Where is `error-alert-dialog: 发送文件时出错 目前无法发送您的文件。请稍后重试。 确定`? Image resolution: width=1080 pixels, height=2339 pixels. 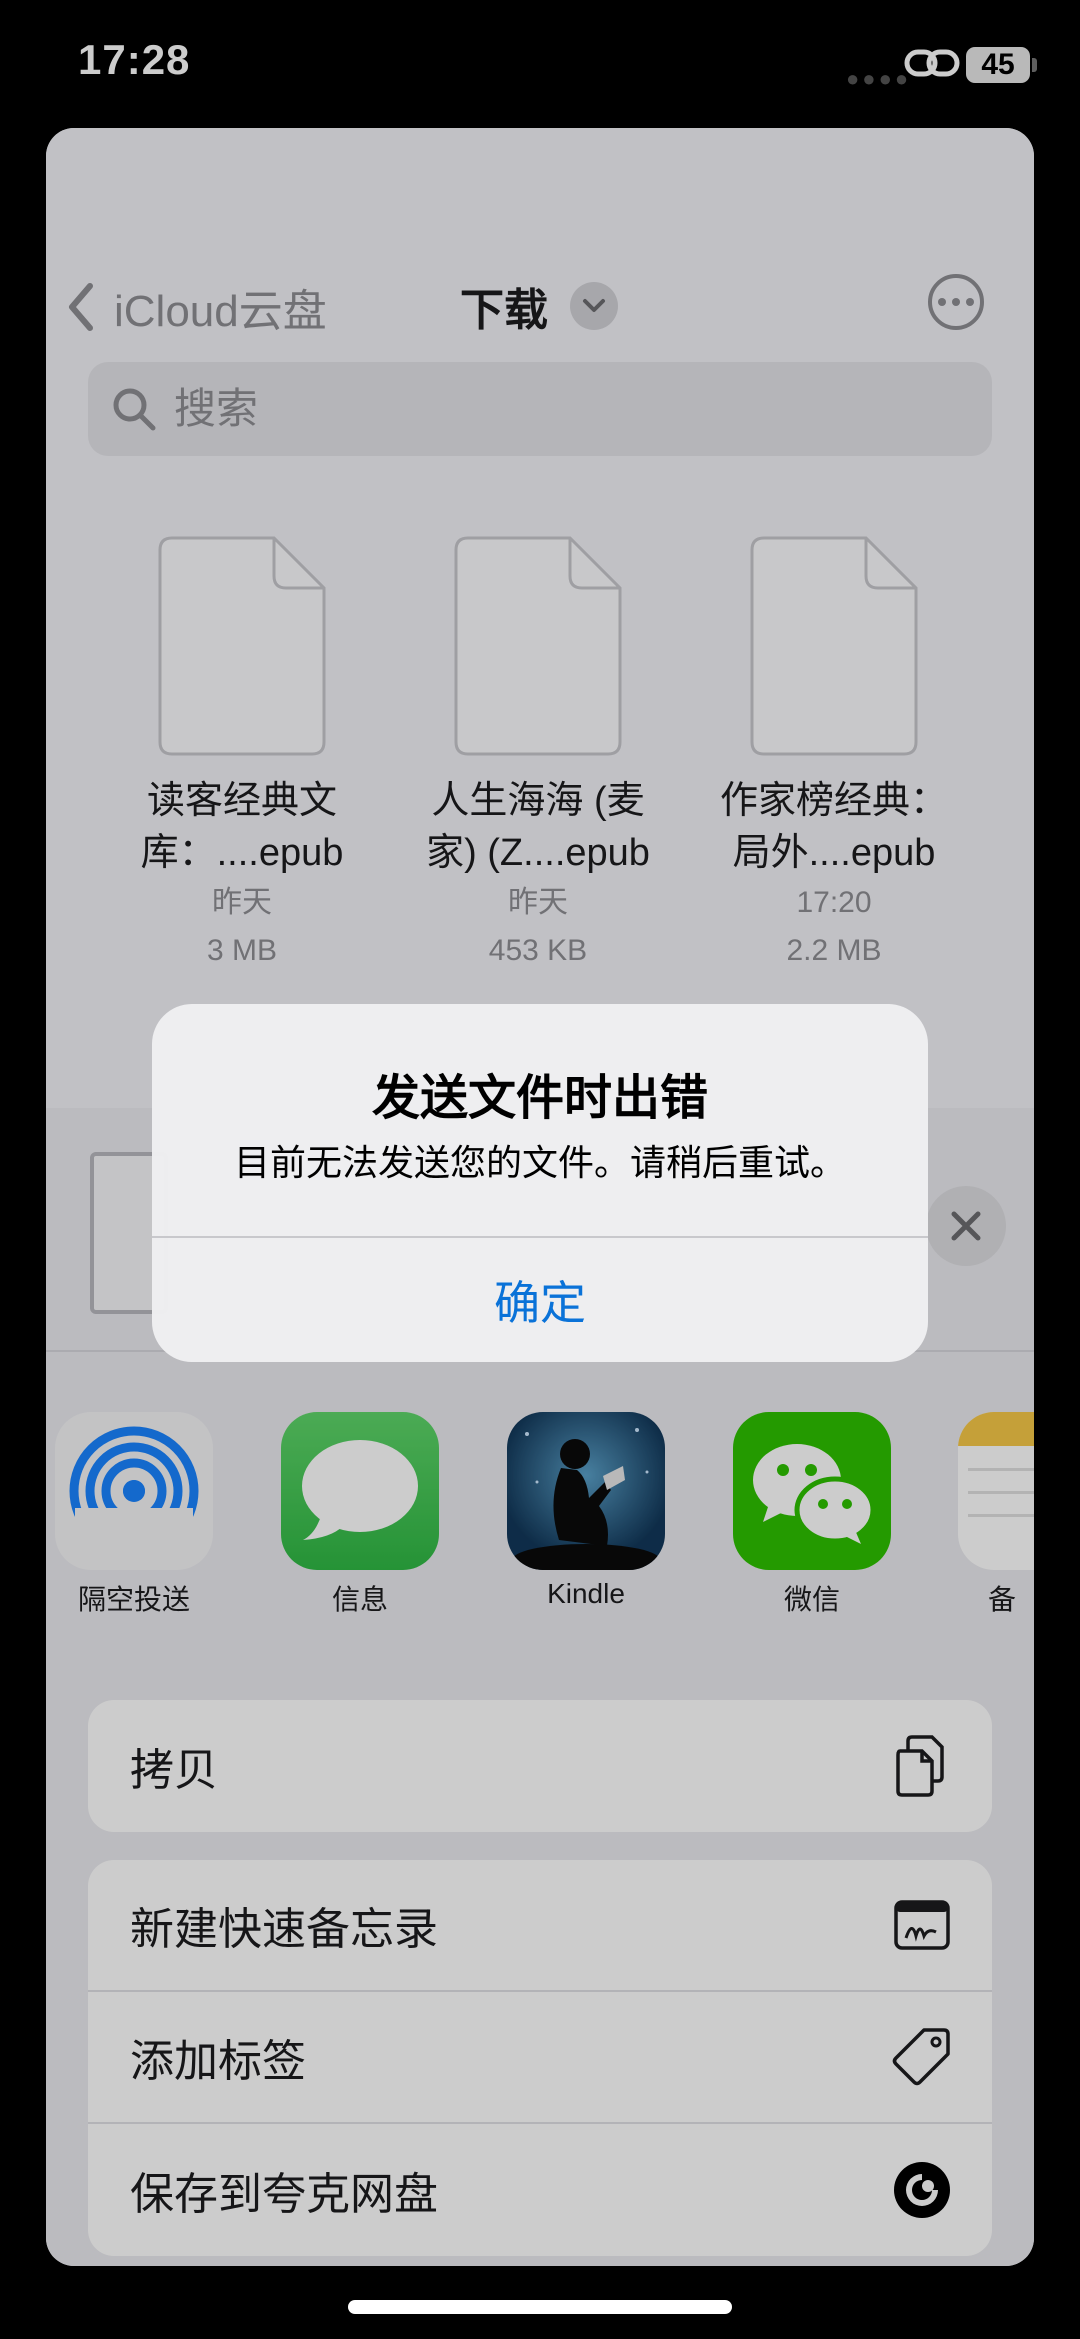 error-alert-dialog: 发送文件时出错 目前无法发送您的文件。请稍后重试。 确定 is located at coordinates (540, 1183).